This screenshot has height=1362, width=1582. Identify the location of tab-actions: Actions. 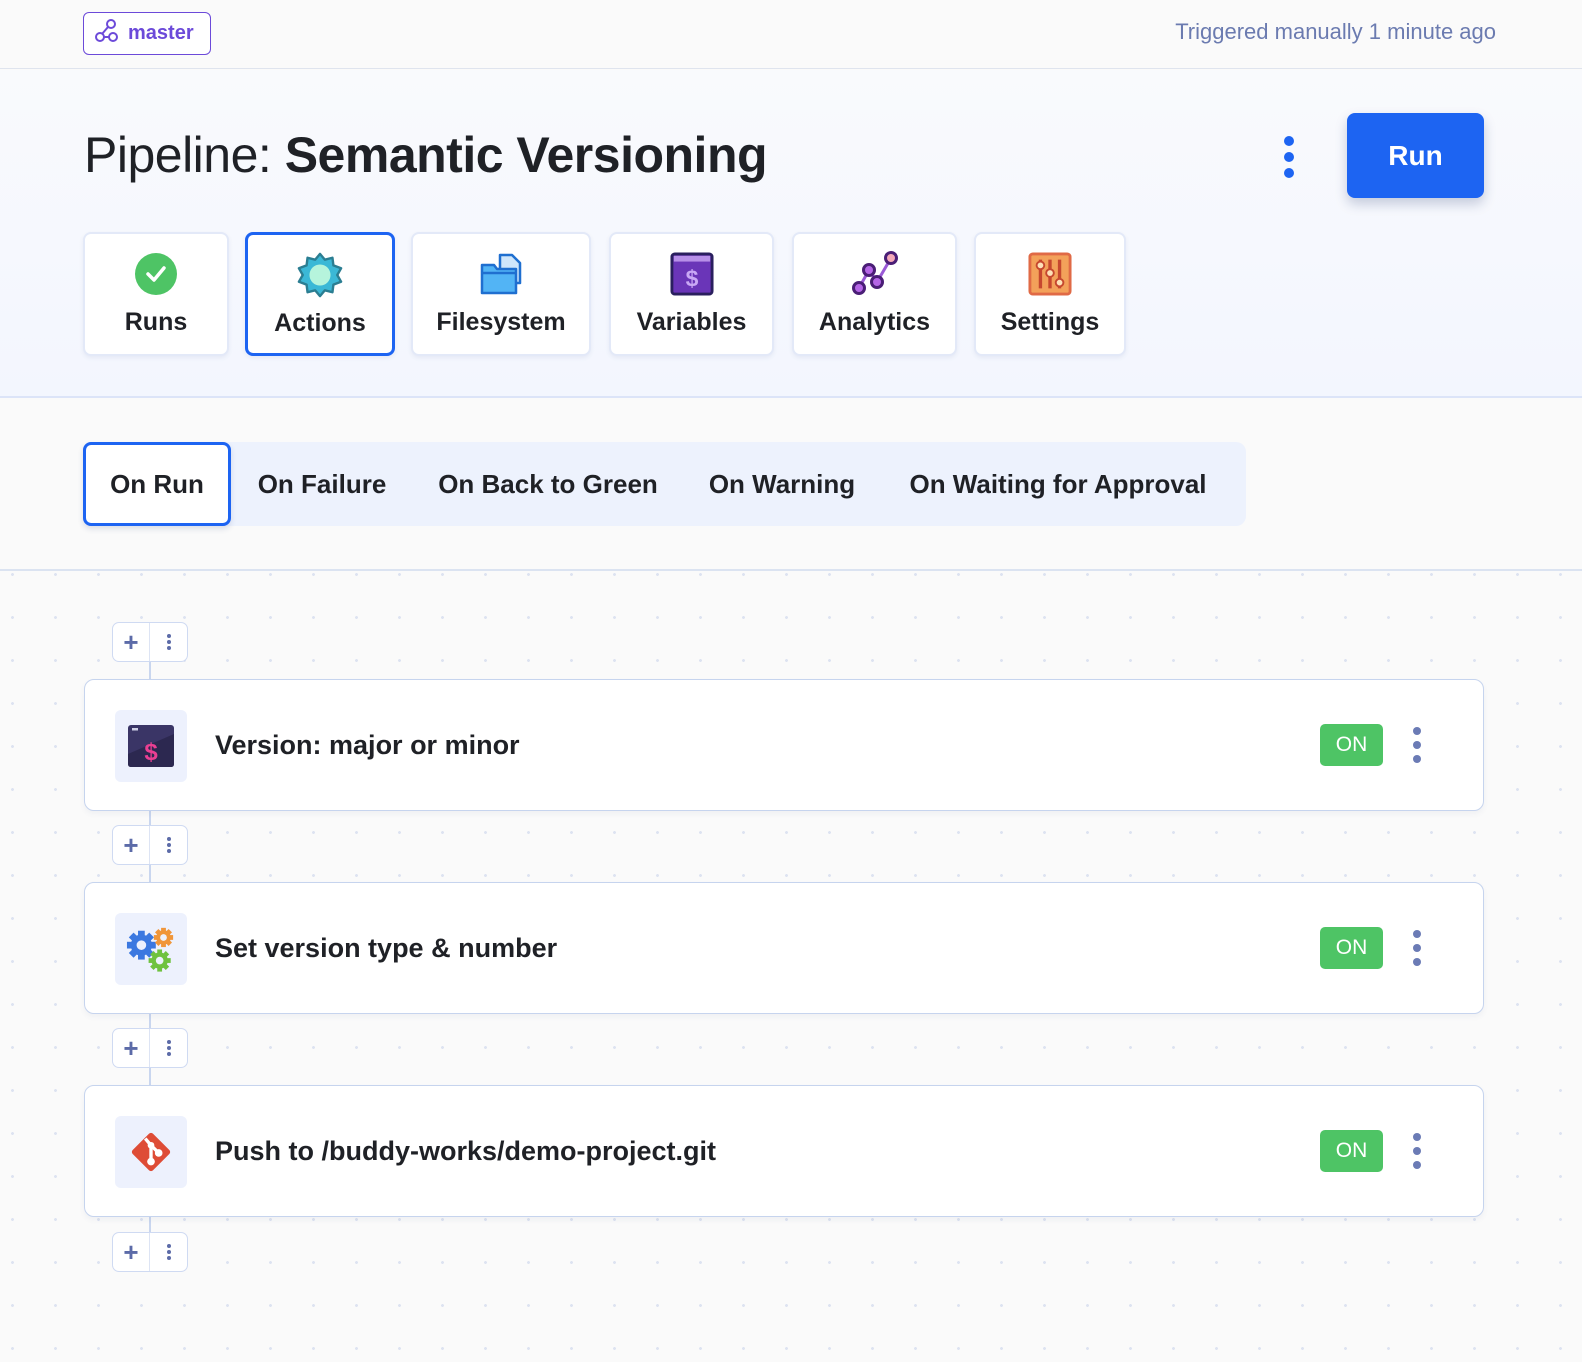
(320, 294).